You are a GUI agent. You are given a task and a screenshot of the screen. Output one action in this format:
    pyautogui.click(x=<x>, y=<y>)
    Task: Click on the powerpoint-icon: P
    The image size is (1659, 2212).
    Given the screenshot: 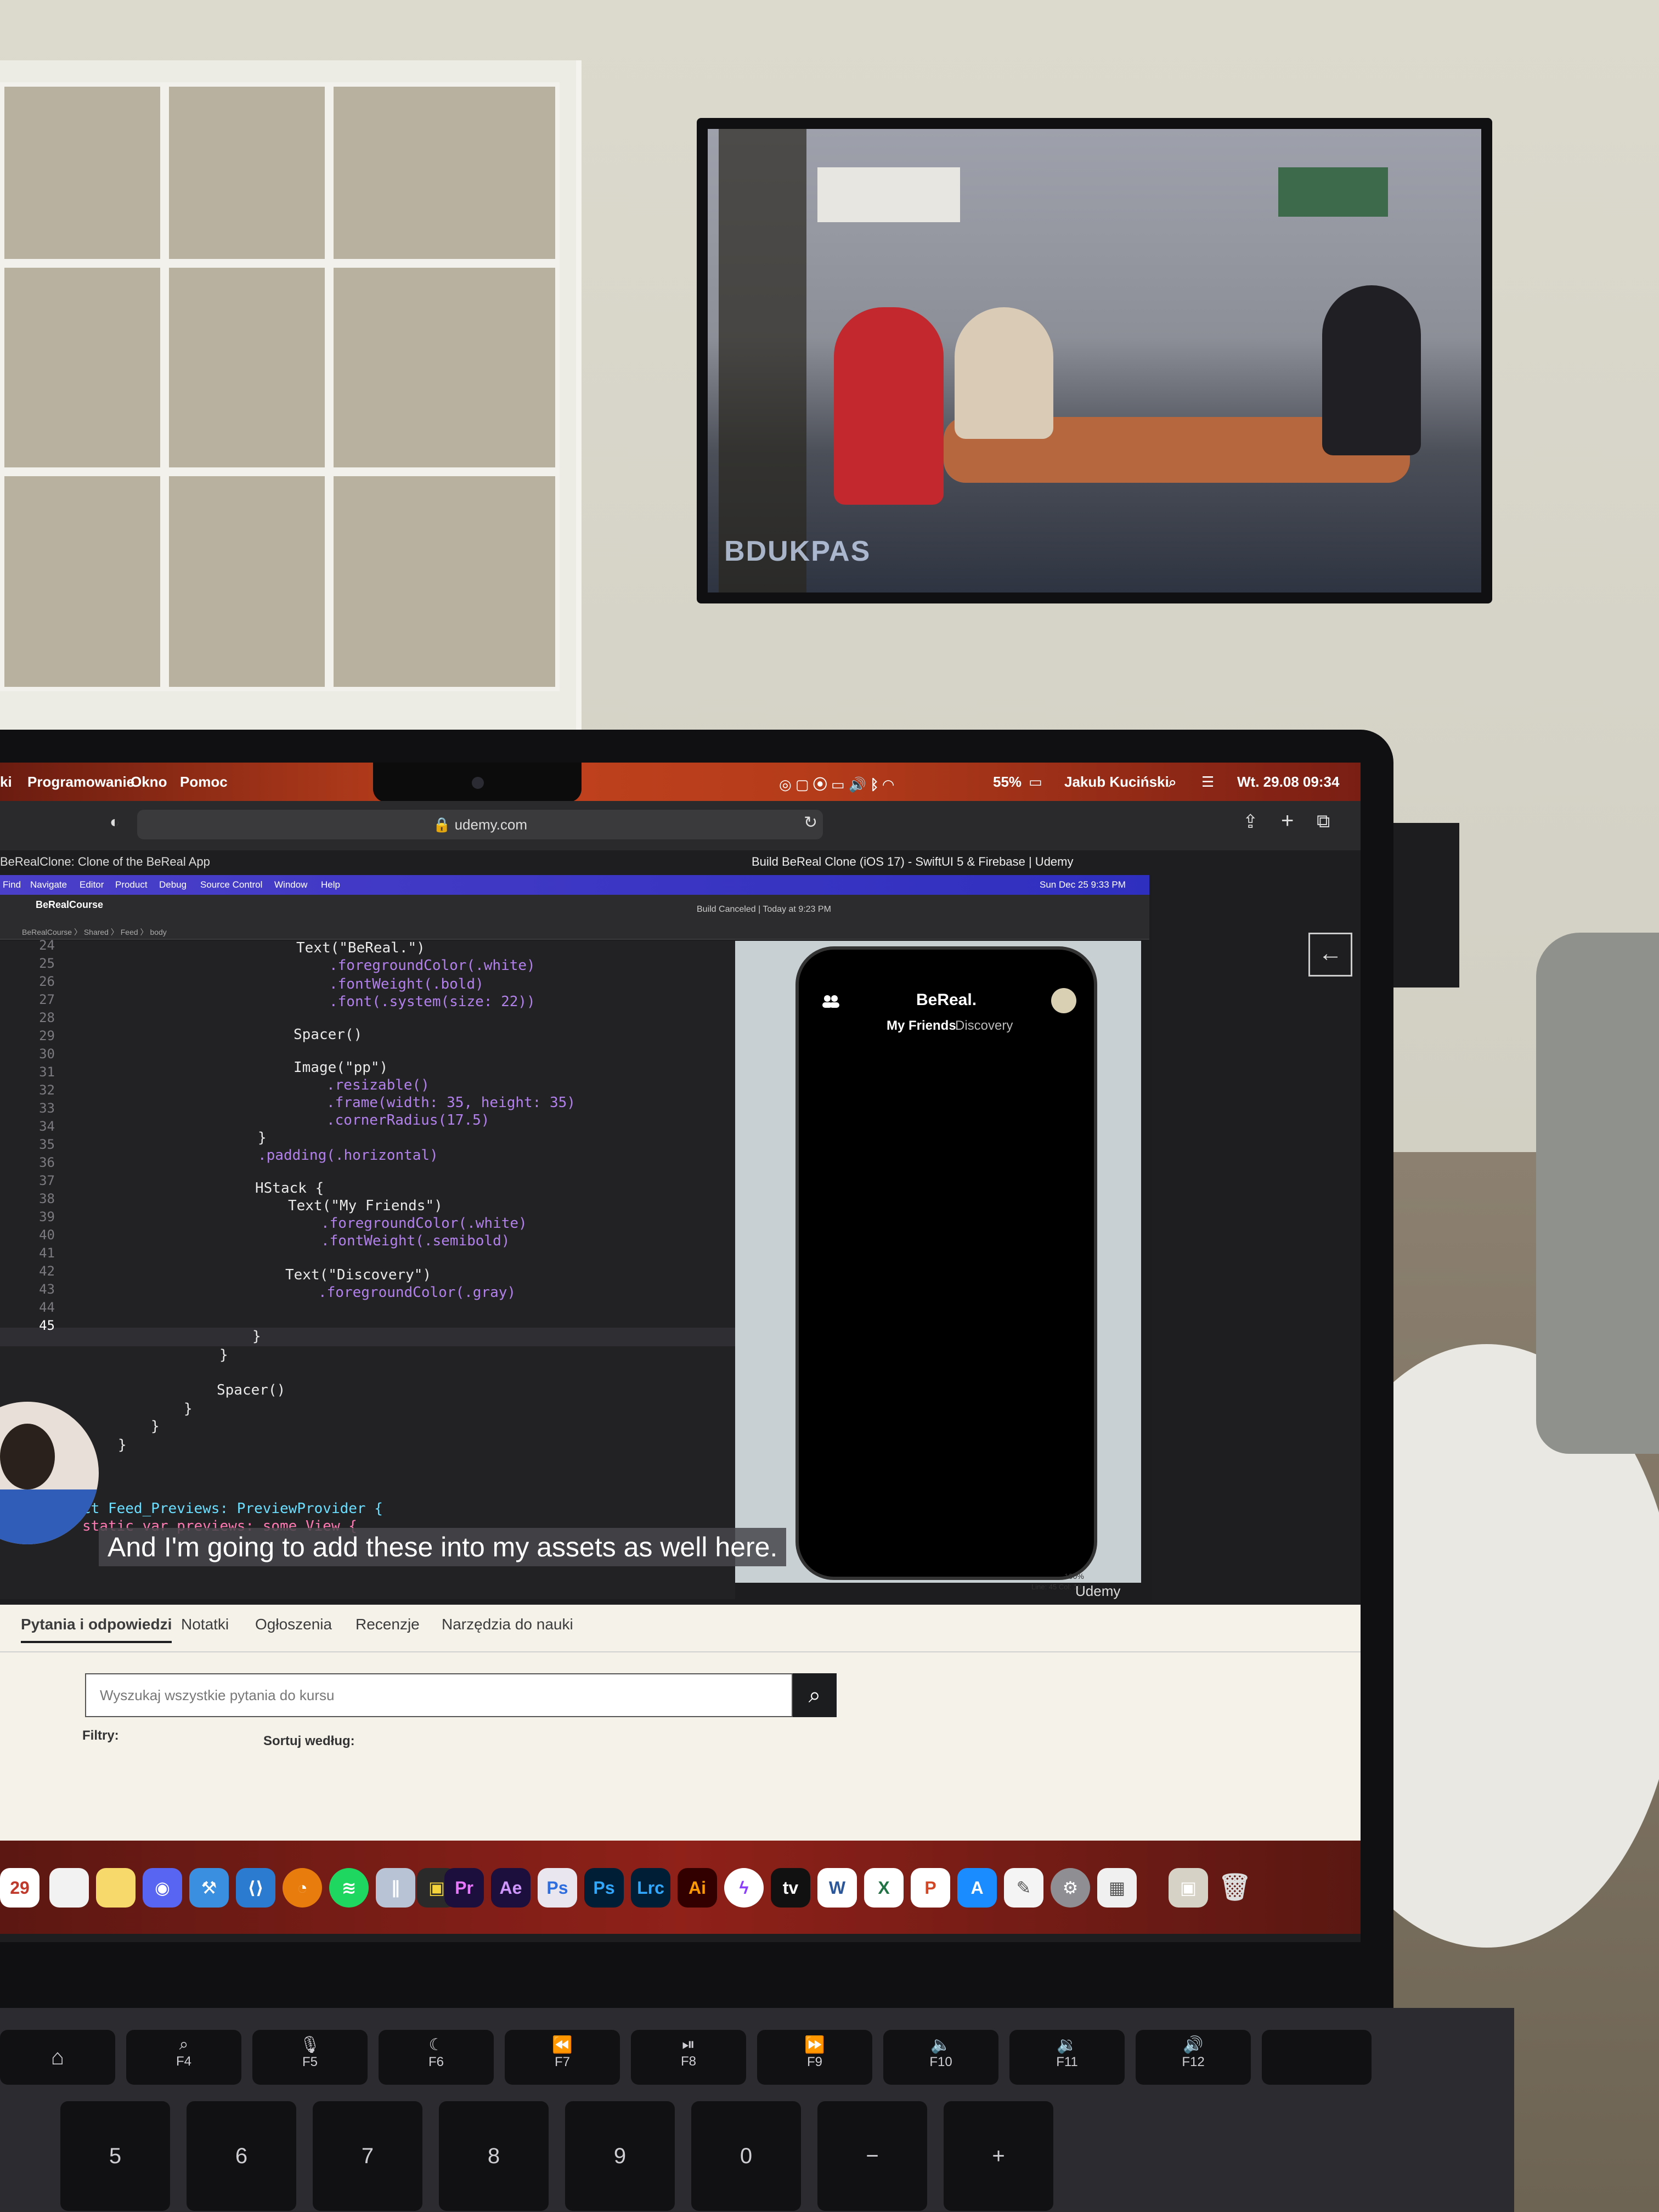 What is the action you would take?
    pyautogui.click(x=931, y=1888)
    